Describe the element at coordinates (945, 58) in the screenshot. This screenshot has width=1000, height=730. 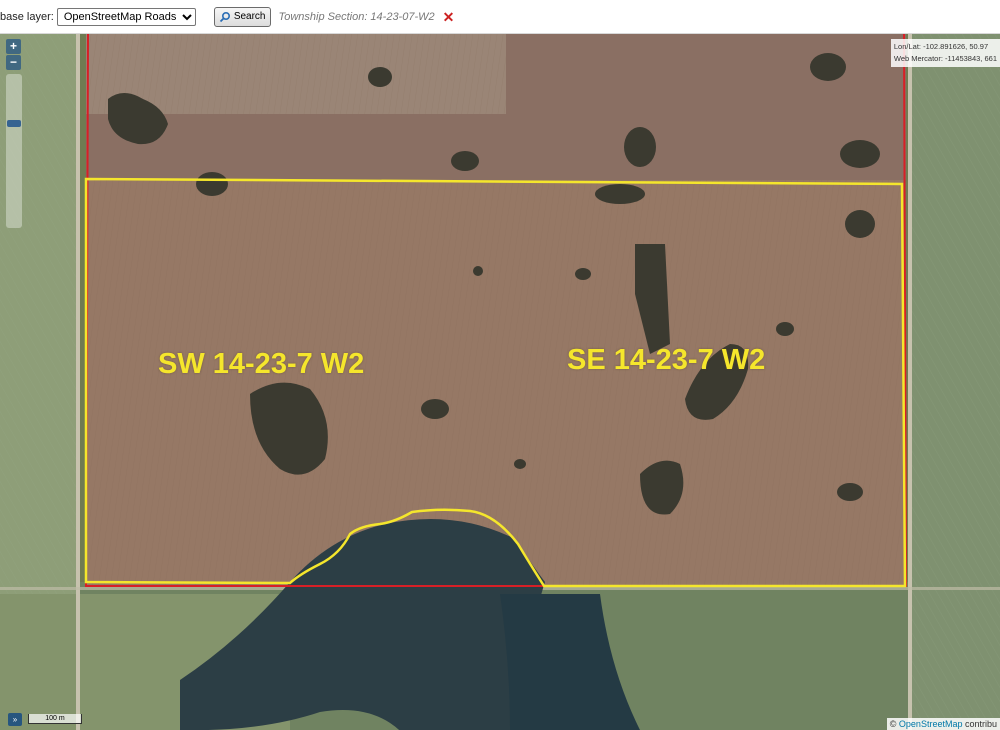
I see `mercator-readout: Web Mercator: -11453843, 661` at that location.